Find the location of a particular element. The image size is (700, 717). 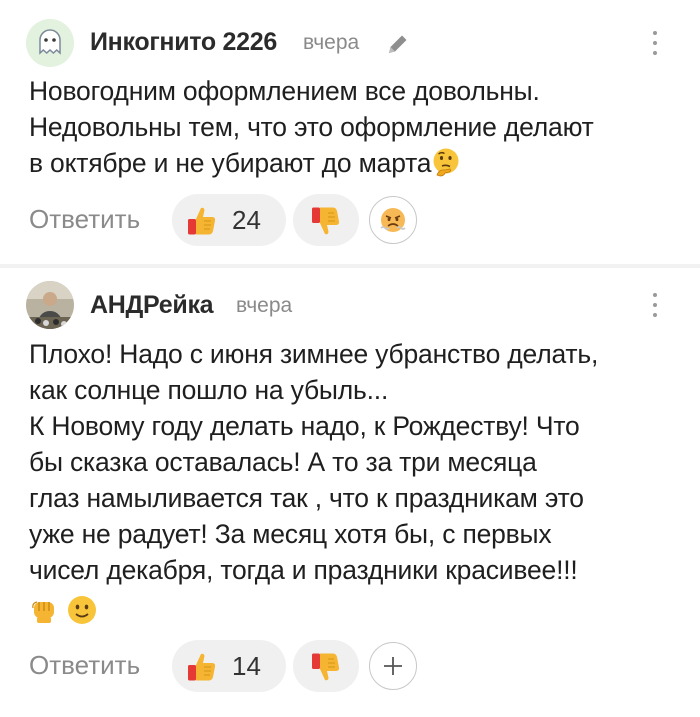

comment-emojis is located at coordinates (64, 611).